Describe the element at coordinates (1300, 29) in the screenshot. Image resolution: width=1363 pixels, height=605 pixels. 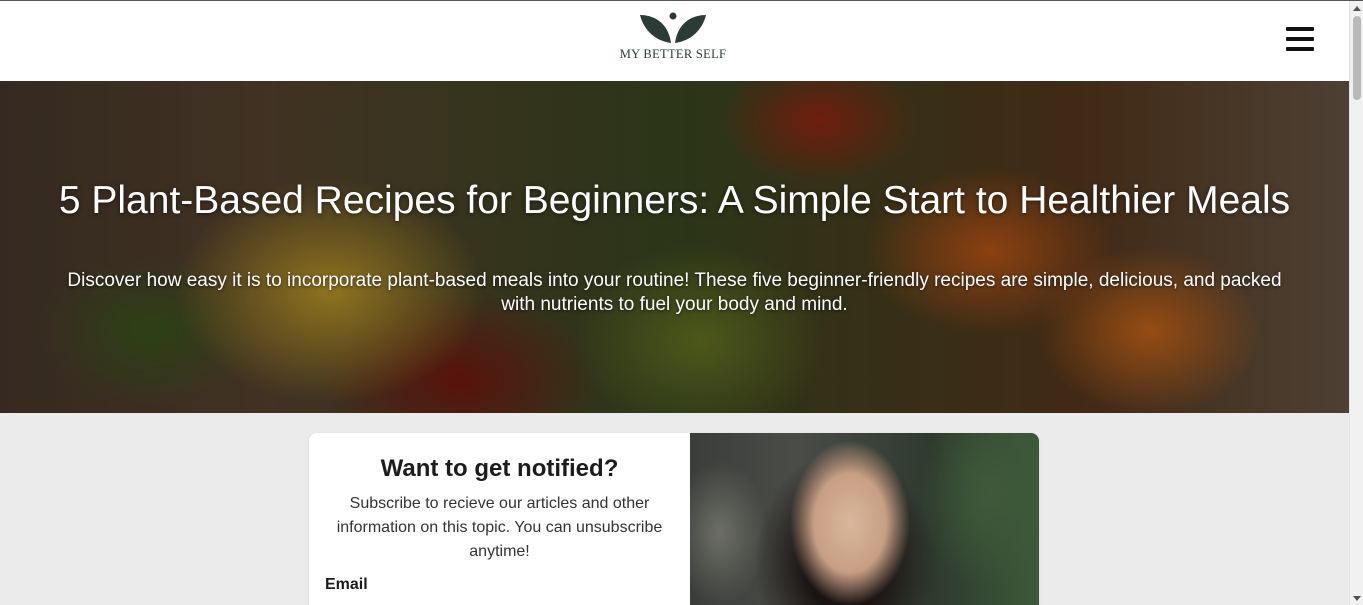
I see `hamburger-menu-icon` at that location.